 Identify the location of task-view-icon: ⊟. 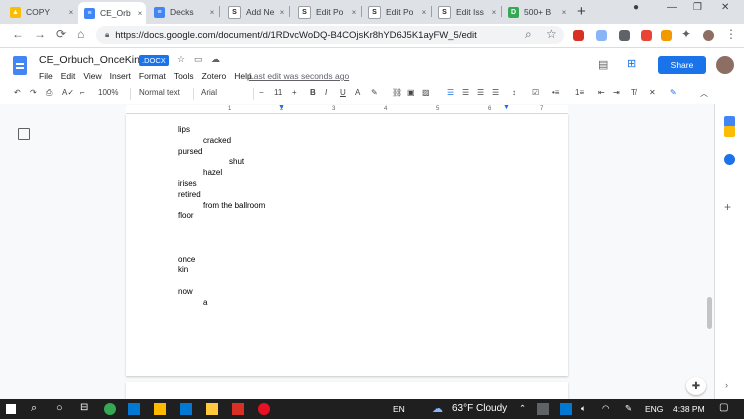
(84, 407).